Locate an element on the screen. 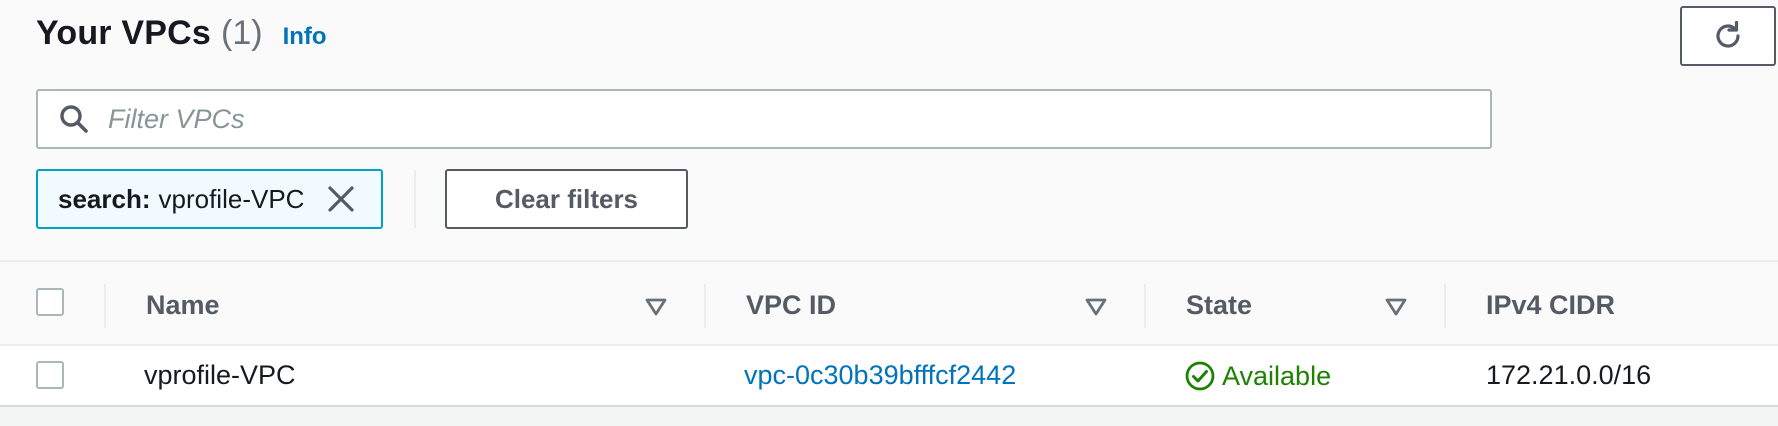 This screenshot has height=426, width=1778. column-header-state: State is located at coordinates (1219, 305).